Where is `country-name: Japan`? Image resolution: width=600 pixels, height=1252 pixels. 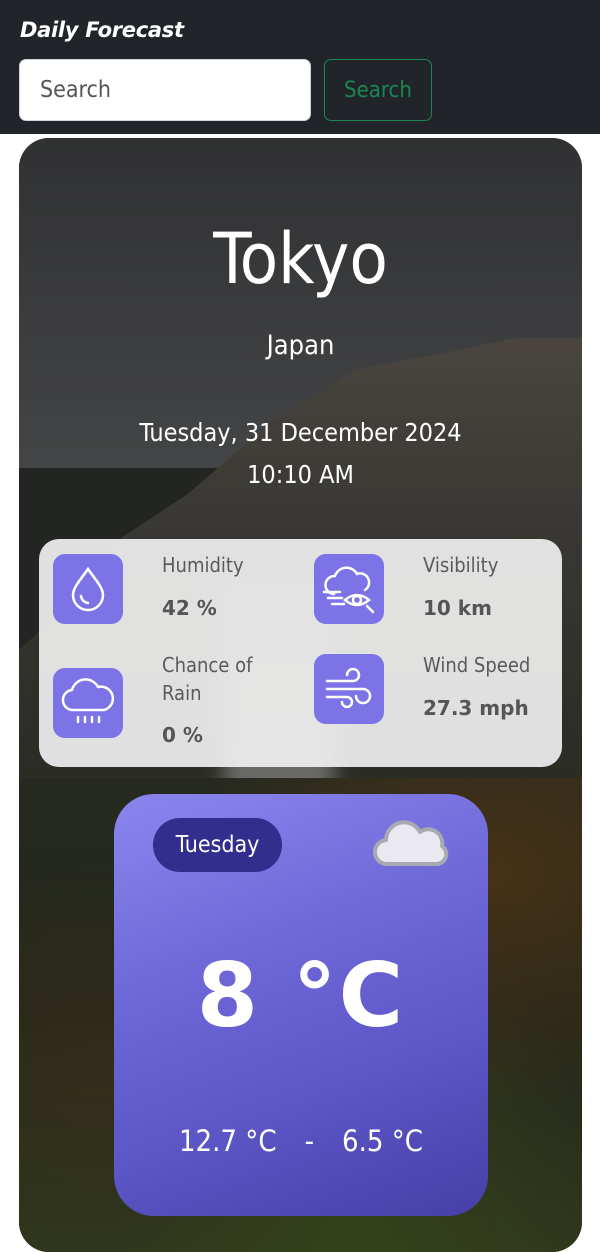
country-name: Japan is located at coordinates (300, 345).